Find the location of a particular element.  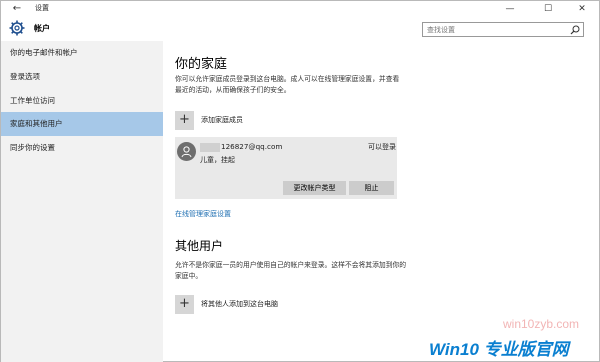

add-family-member-button: 添加家庭成员 is located at coordinates (222, 120).